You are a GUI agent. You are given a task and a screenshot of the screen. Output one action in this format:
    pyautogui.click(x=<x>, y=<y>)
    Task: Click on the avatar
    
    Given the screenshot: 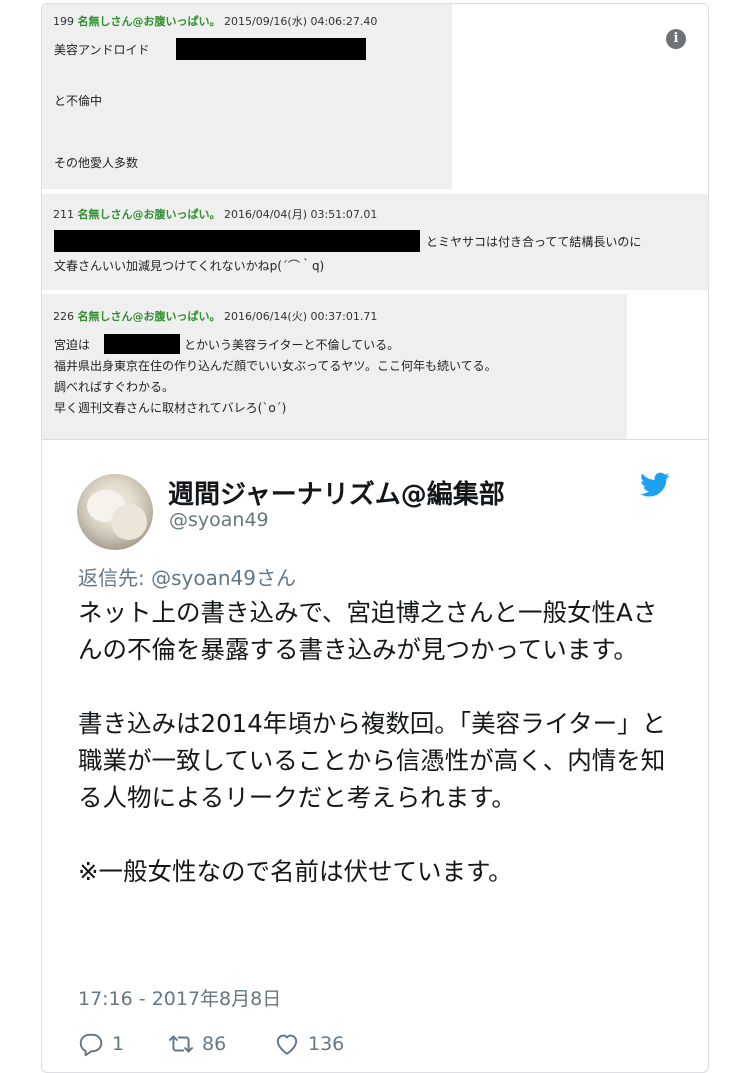 What is the action you would take?
    pyautogui.click(x=115, y=512)
    